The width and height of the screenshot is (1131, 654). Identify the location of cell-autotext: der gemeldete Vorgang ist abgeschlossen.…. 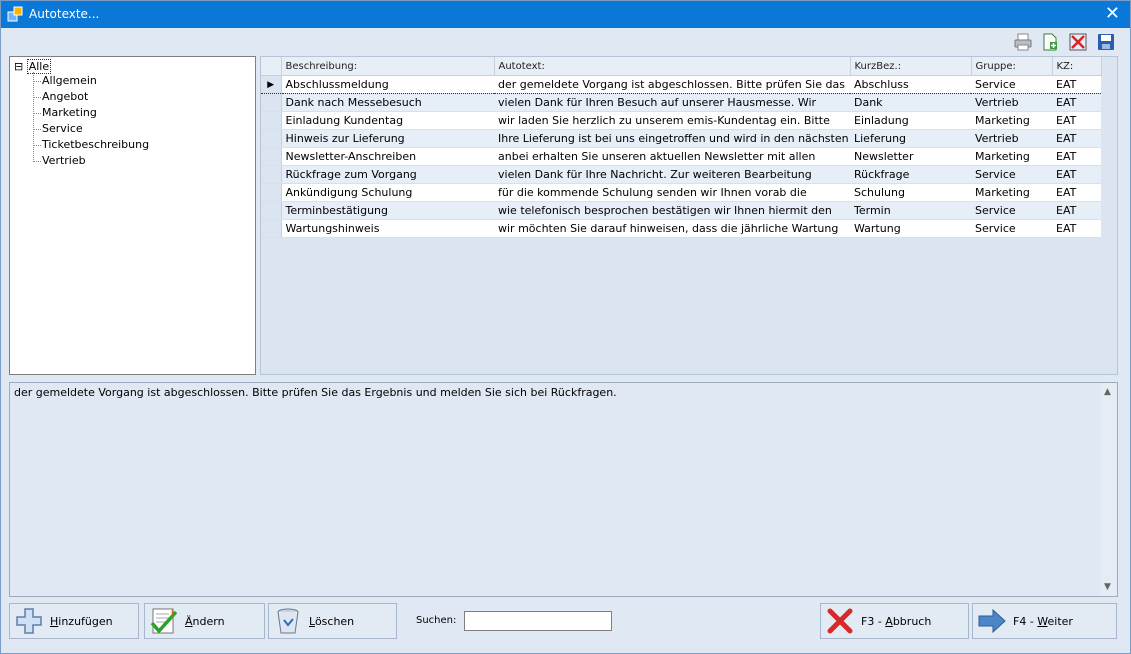
(672, 84).